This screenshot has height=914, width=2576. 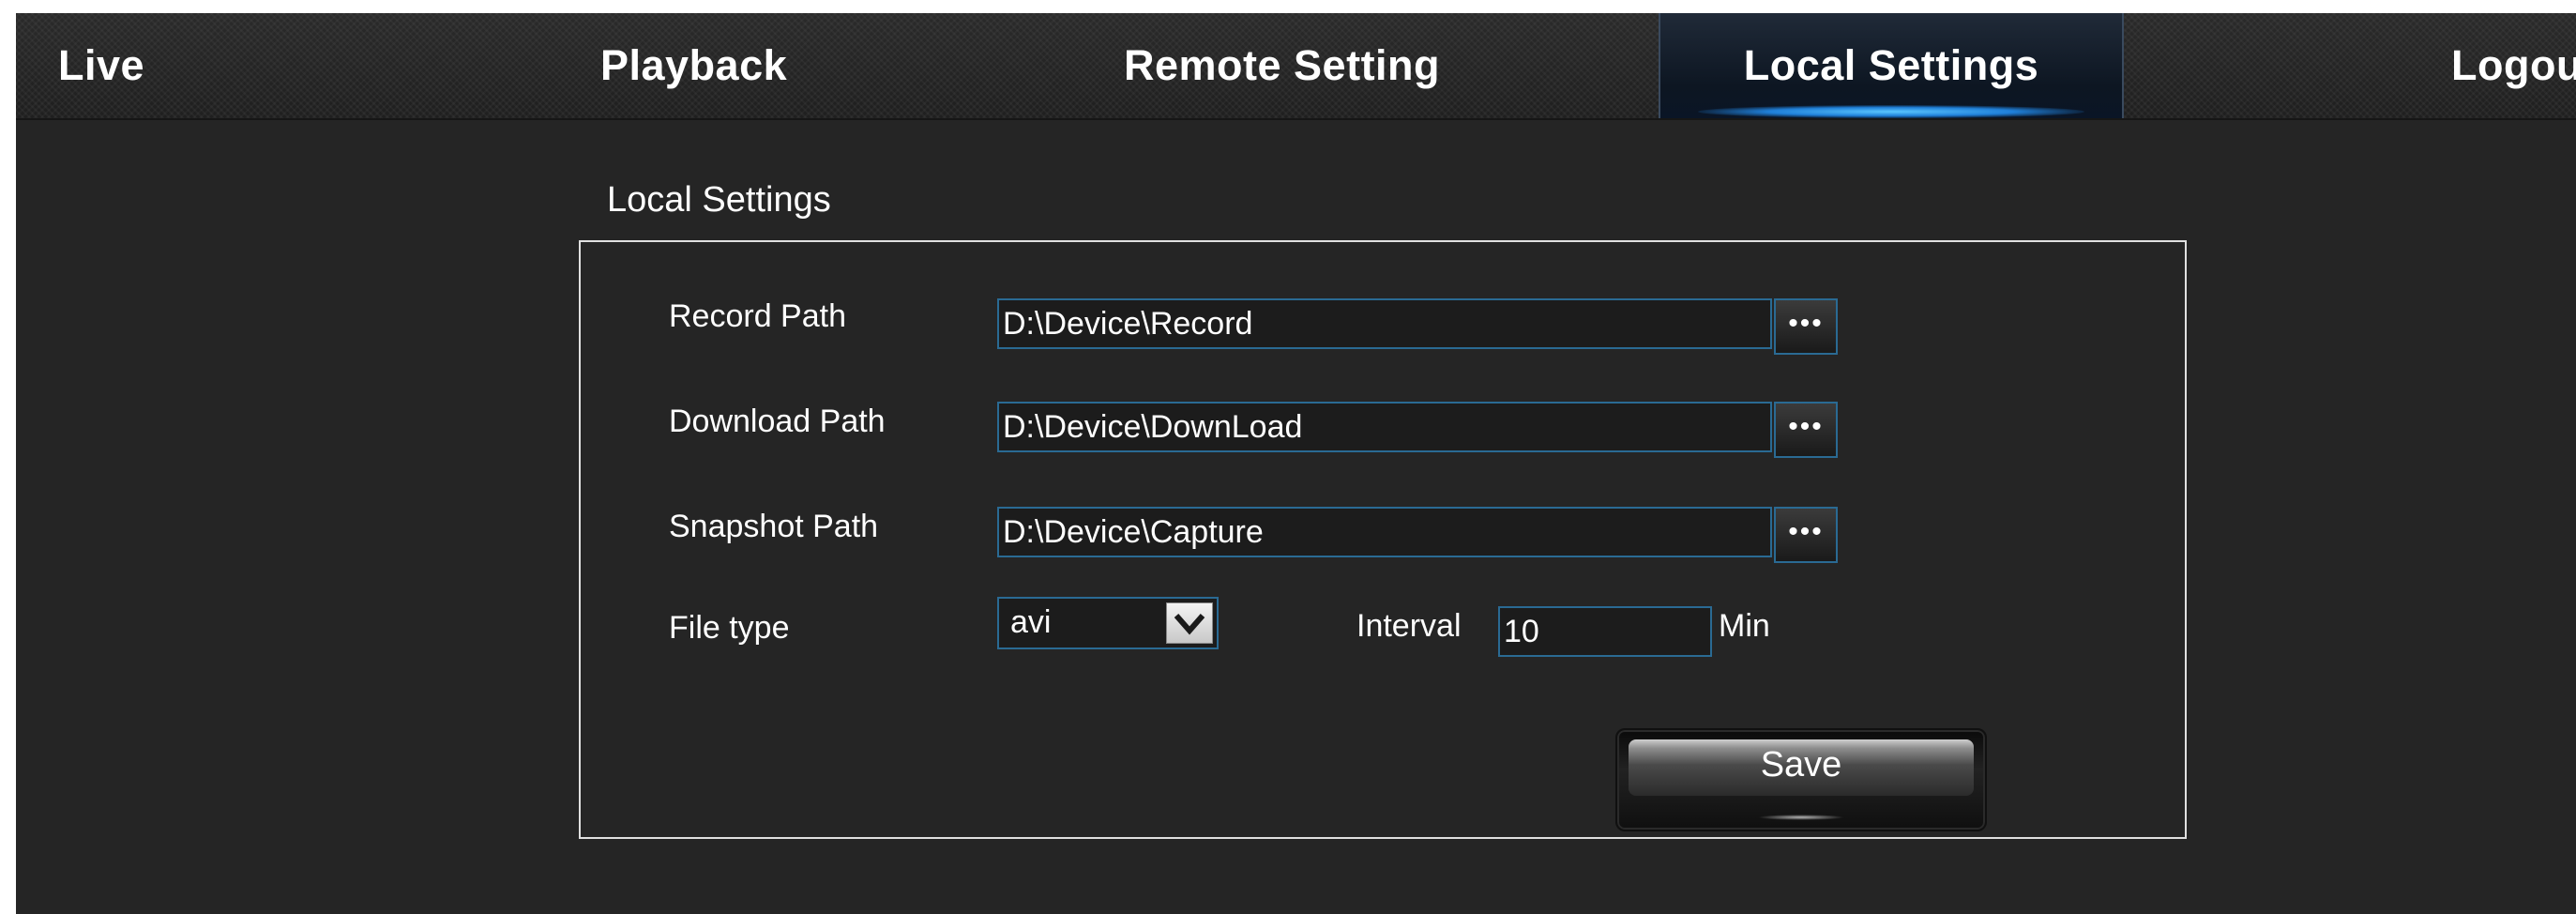 I want to click on download-path-input, so click(x=1384, y=427).